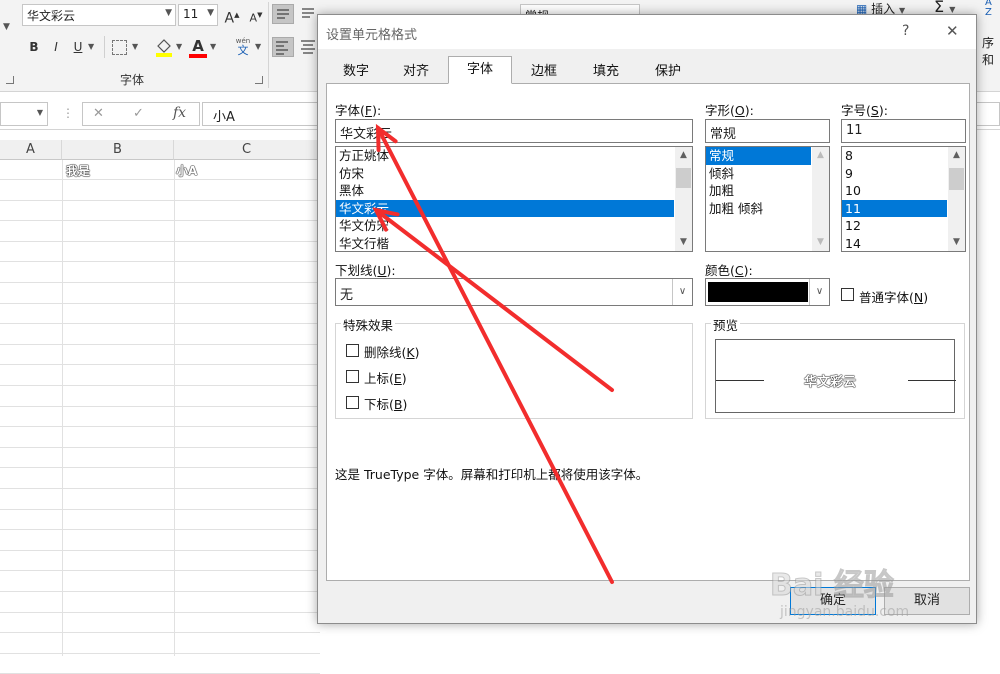 This screenshot has width=1000, height=674. Describe the element at coordinates (505, 226) in the screenshot. I see `list-item: 华文仿宋` at that location.